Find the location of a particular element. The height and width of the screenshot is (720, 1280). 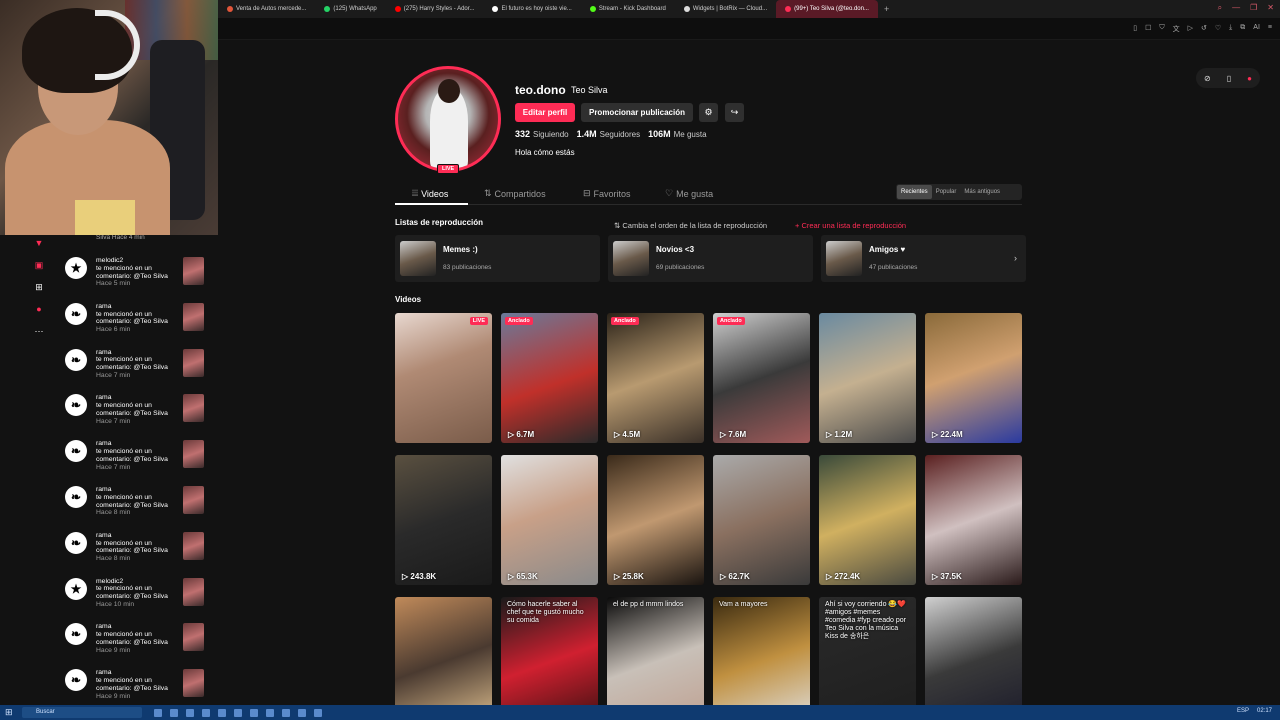

edit-profile-button: Editar perfil is located at coordinates (545, 112).